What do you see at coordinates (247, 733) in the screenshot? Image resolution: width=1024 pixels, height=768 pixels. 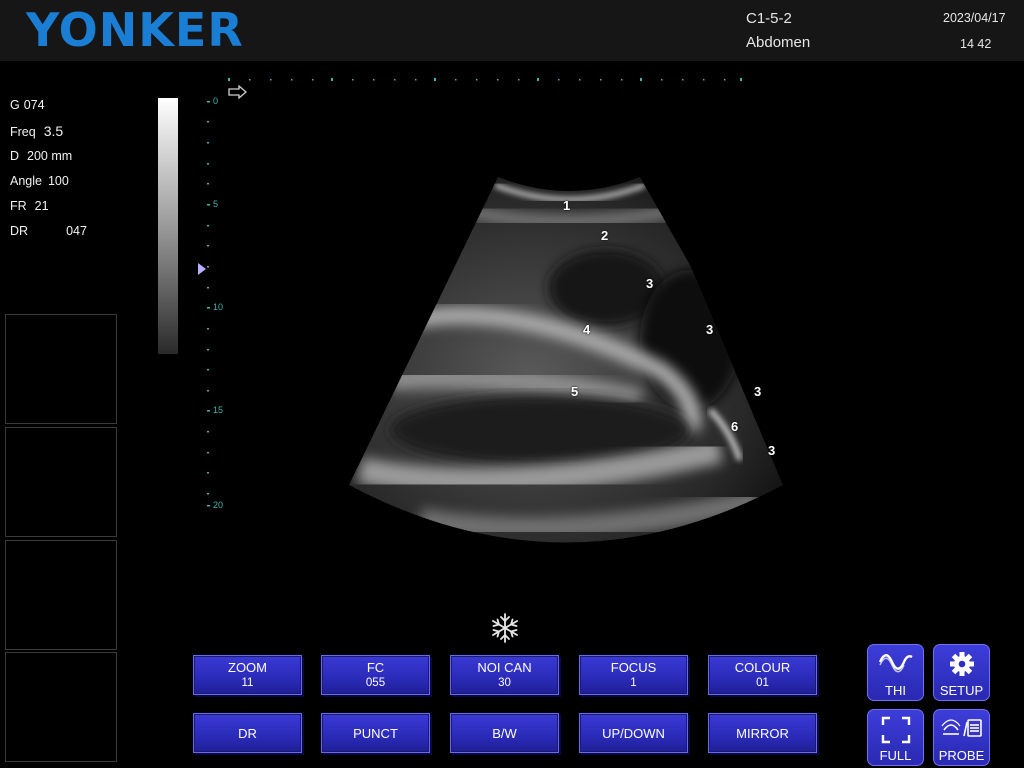 I see `dr-button: DR` at bounding box center [247, 733].